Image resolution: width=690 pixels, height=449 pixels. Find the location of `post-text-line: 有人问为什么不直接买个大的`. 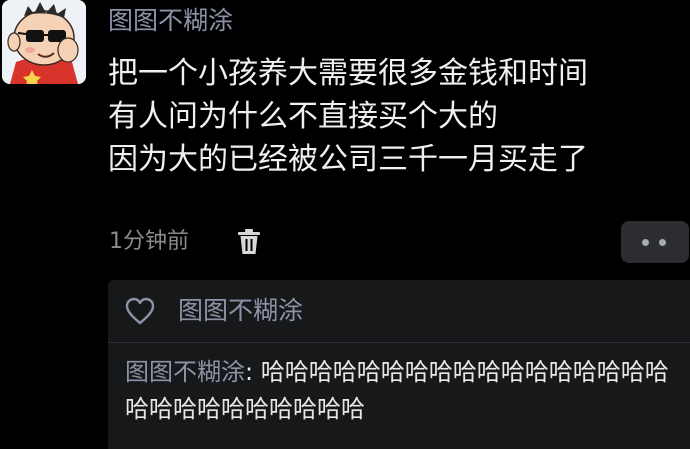

post-text-line: 有人问为什么不直接买个大的 is located at coordinates (303, 116).